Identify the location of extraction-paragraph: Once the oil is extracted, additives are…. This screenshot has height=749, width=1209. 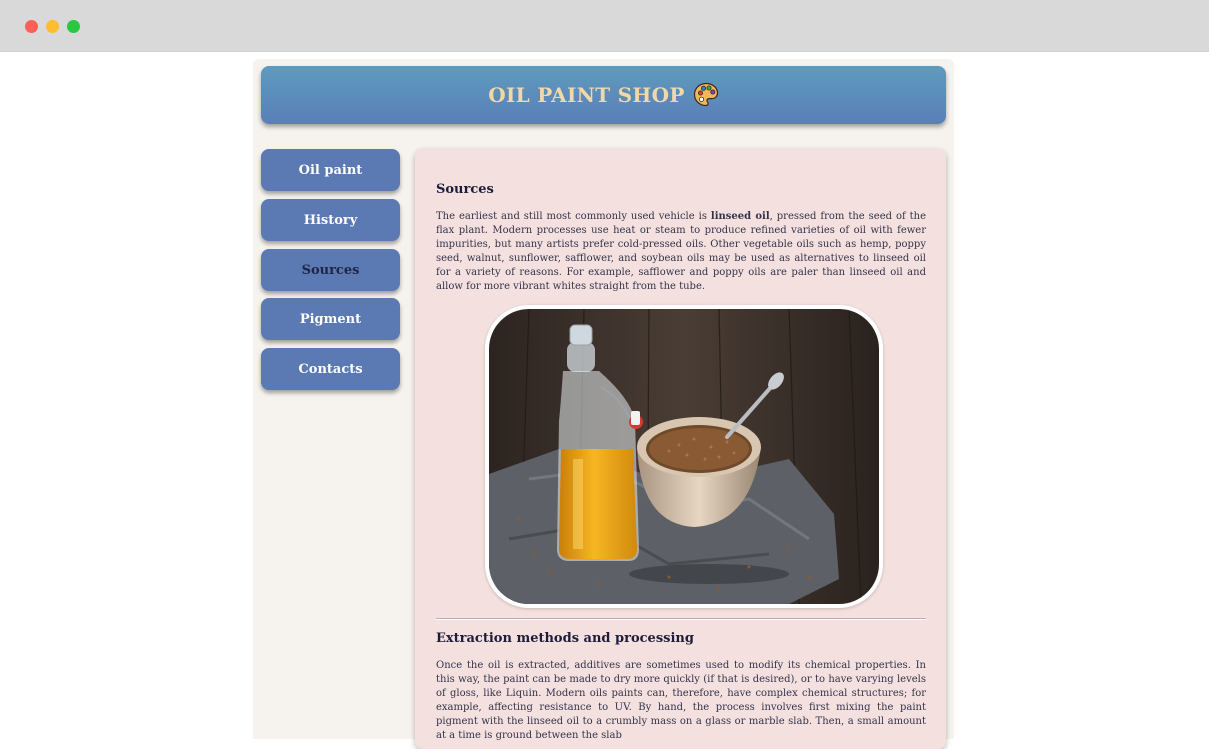
(681, 700).